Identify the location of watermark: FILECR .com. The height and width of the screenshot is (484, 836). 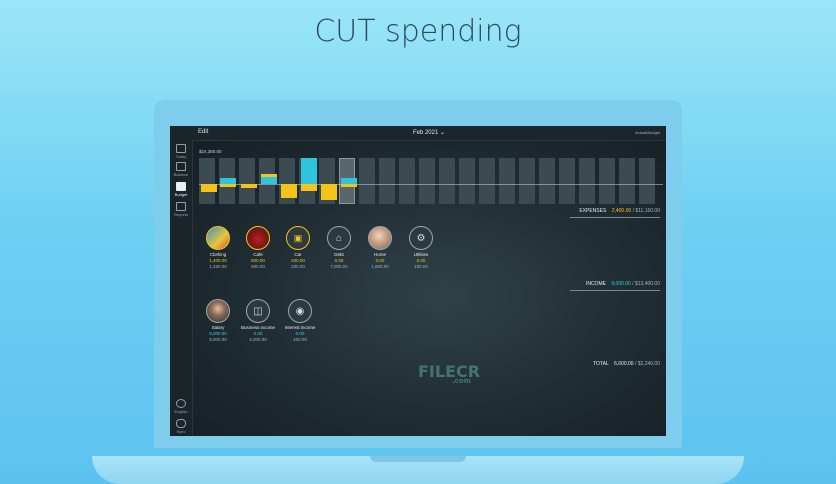
(449, 373).